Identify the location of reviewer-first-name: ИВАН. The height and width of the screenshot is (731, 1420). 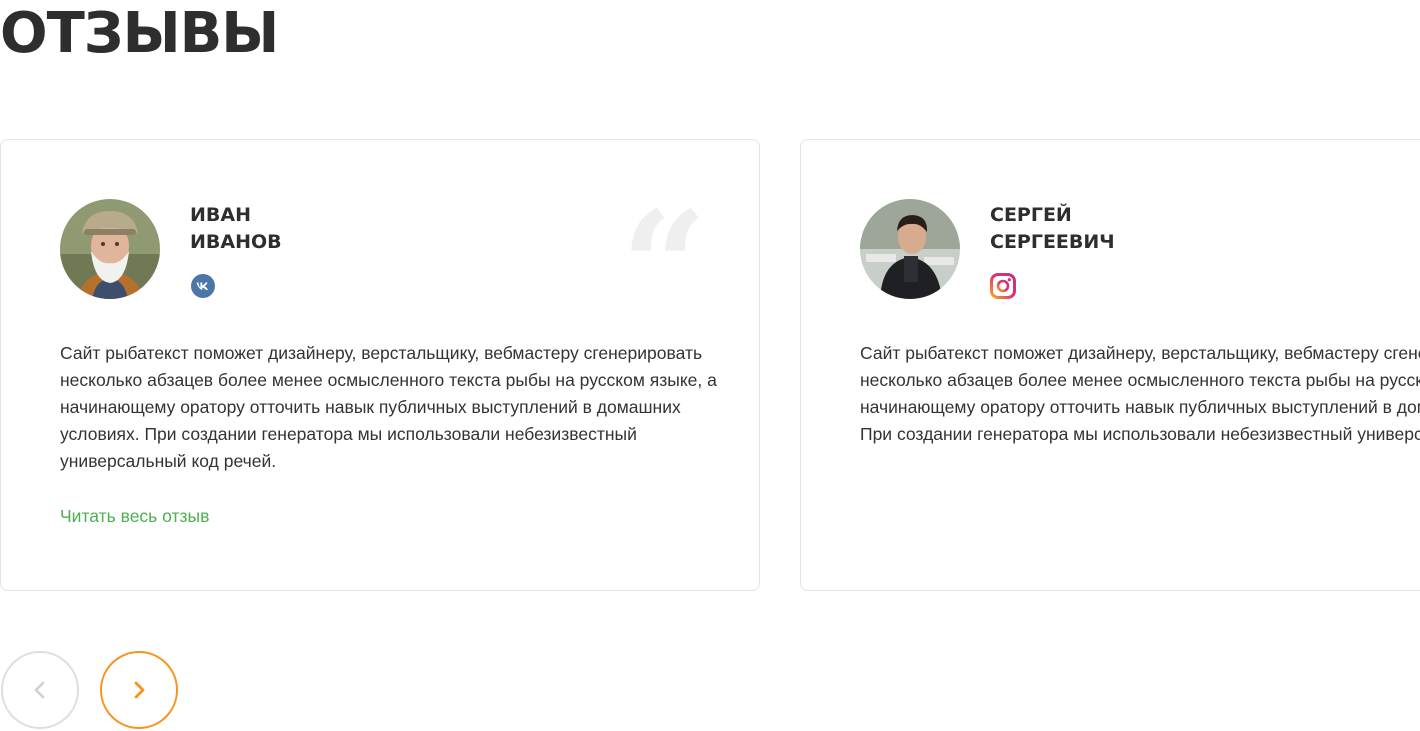
(220, 215).